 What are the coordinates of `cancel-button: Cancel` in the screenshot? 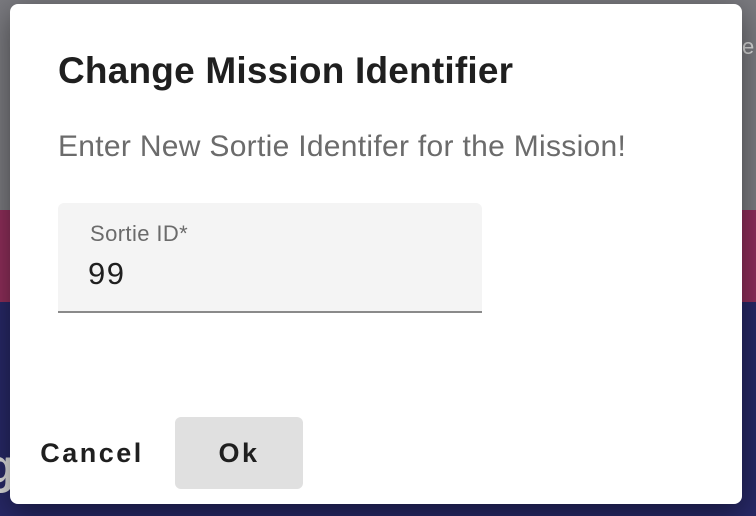 It's located at (92, 453).